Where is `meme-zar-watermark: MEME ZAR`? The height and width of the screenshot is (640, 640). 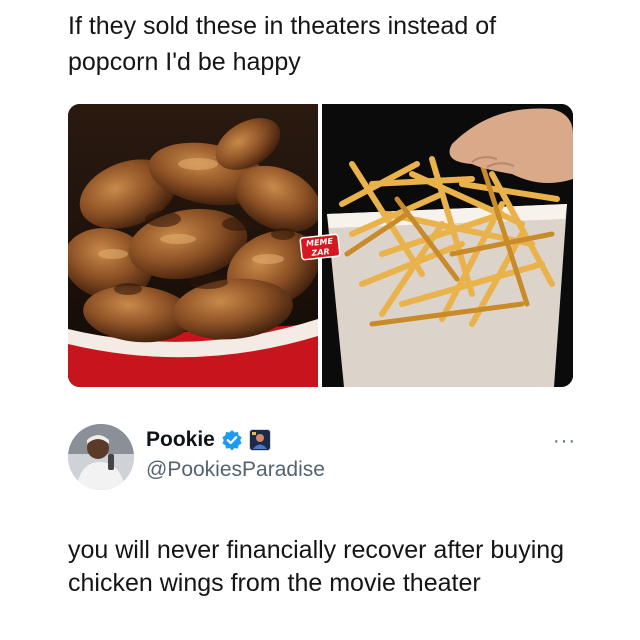
meme-zar-watermark: MEME ZAR is located at coordinates (320, 247).